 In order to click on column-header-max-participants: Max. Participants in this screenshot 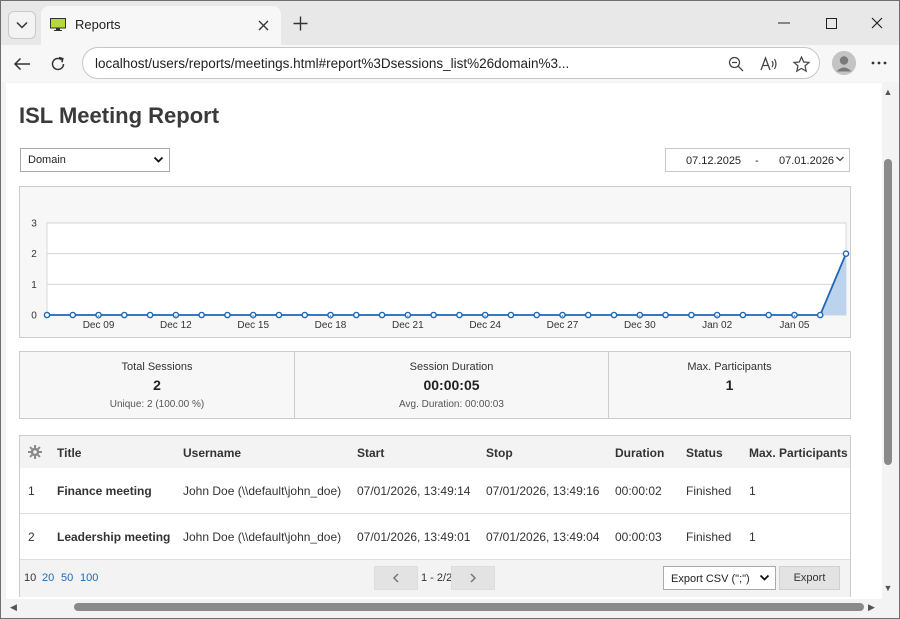, I will do `click(798, 453)`.